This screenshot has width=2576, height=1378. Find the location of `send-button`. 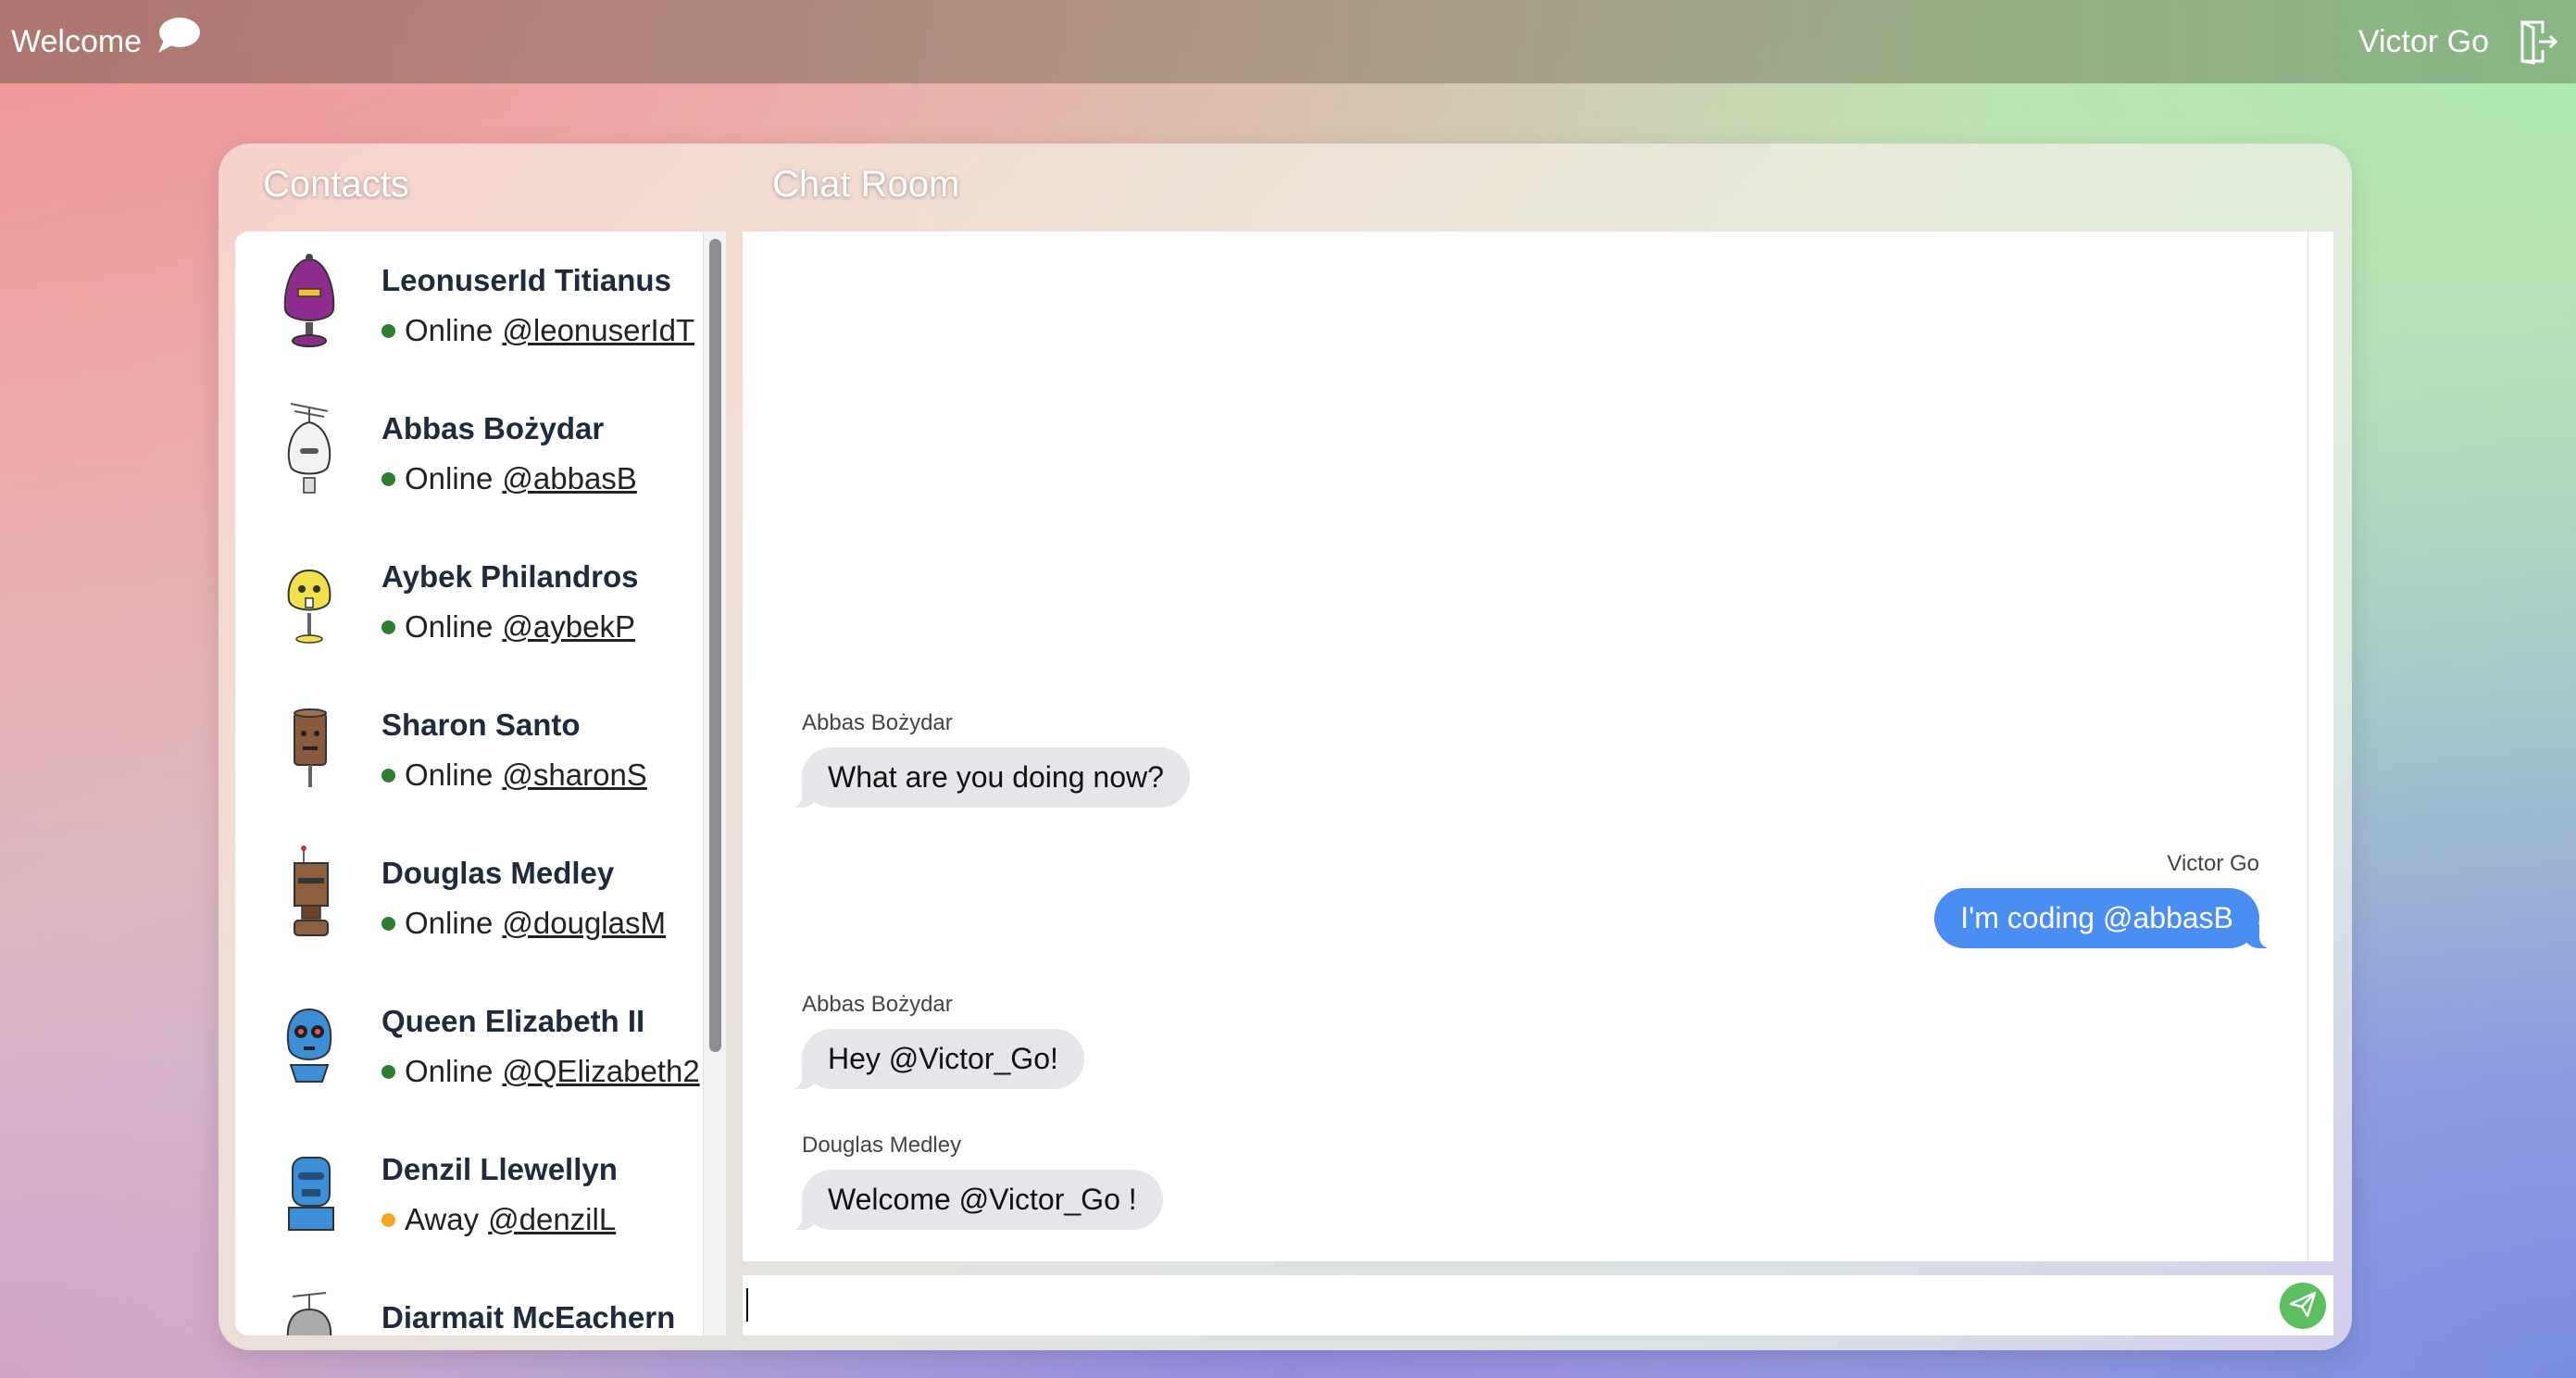

send-button is located at coordinates (2303, 1306).